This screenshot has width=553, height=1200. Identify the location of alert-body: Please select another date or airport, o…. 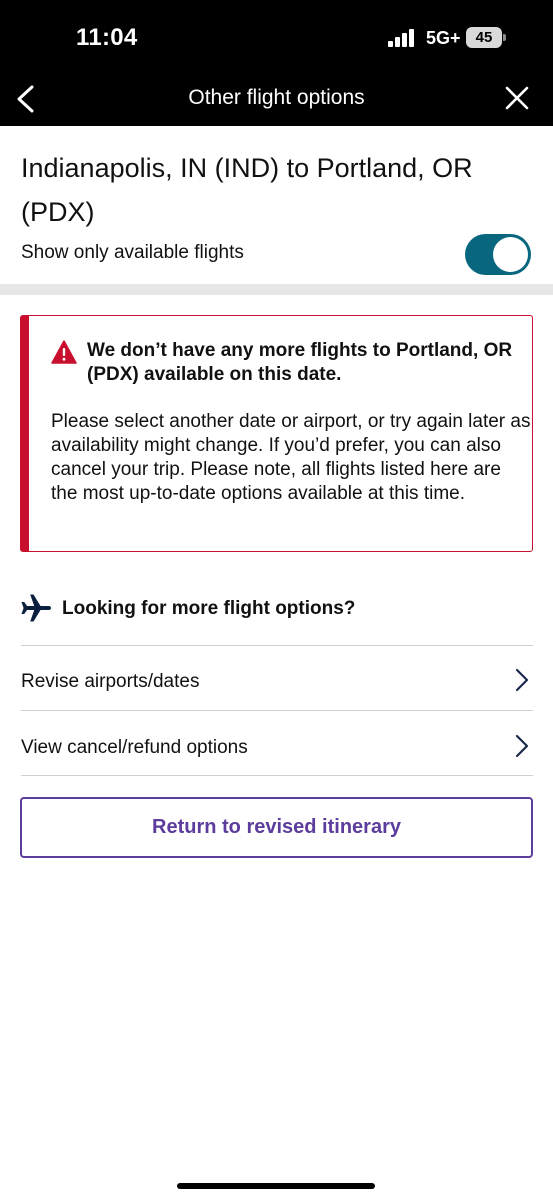
(291, 457).